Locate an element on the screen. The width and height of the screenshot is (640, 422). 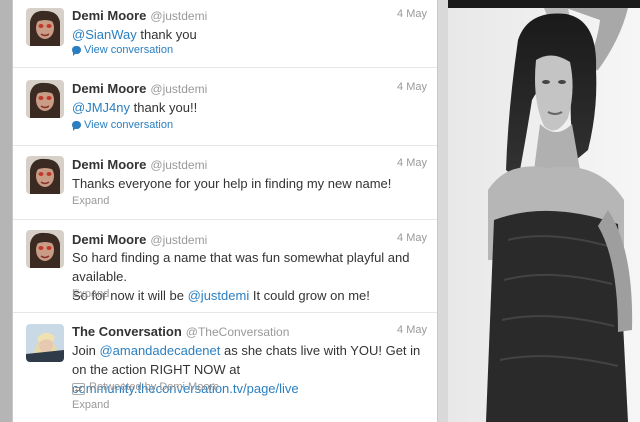
mention-link: @justdemi is located at coordinates (219, 295).